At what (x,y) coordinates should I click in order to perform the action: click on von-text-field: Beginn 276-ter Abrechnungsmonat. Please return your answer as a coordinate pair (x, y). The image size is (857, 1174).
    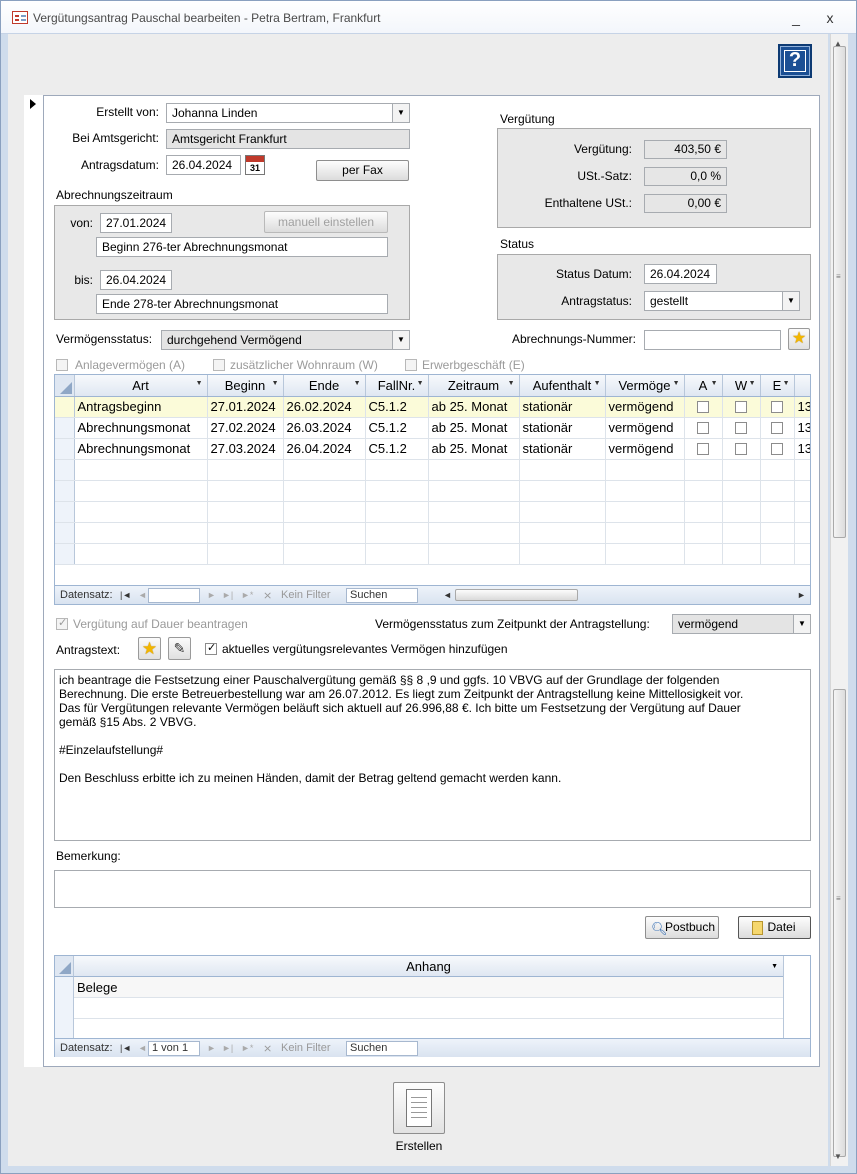
    Looking at the image, I should click on (242, 247).